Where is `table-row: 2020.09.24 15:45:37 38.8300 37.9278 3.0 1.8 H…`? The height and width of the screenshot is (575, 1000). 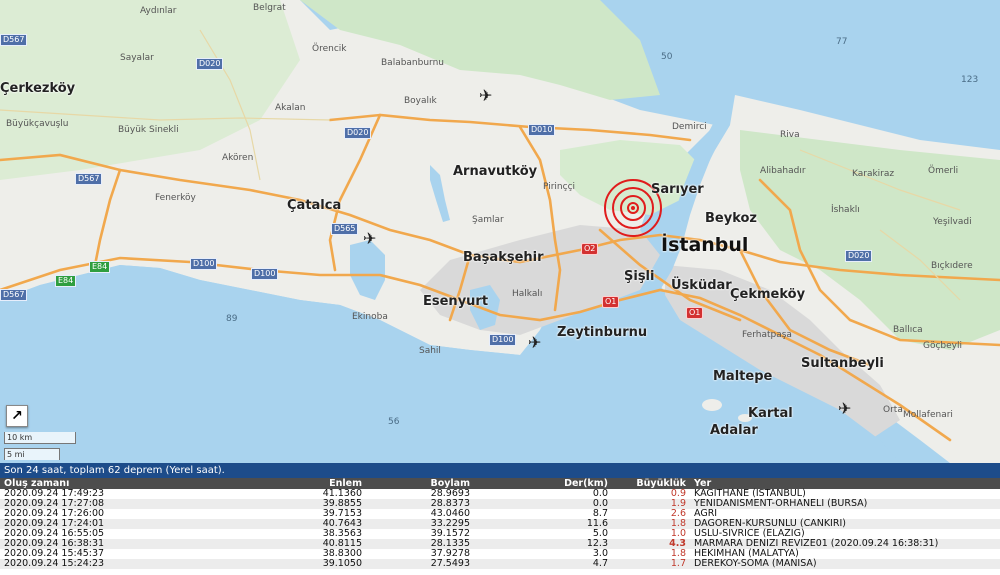
table-row: 2020.09.24 15:45:37 38.8300 37.9278 3.0 1.8 H… is located at coordinates (500, 554).